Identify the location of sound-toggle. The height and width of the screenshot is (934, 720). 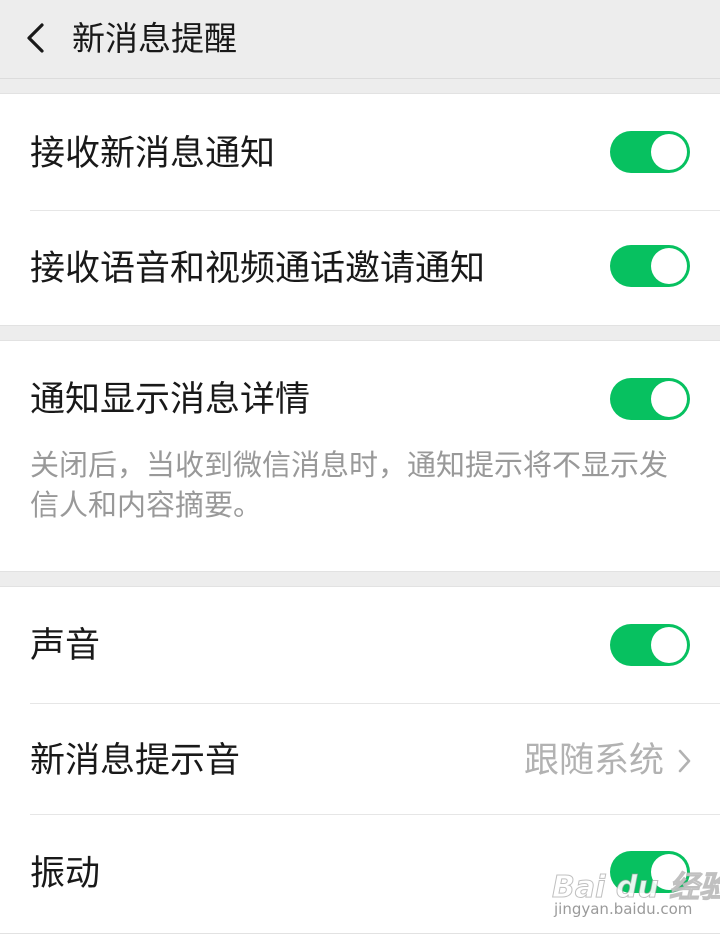
(650, 645).